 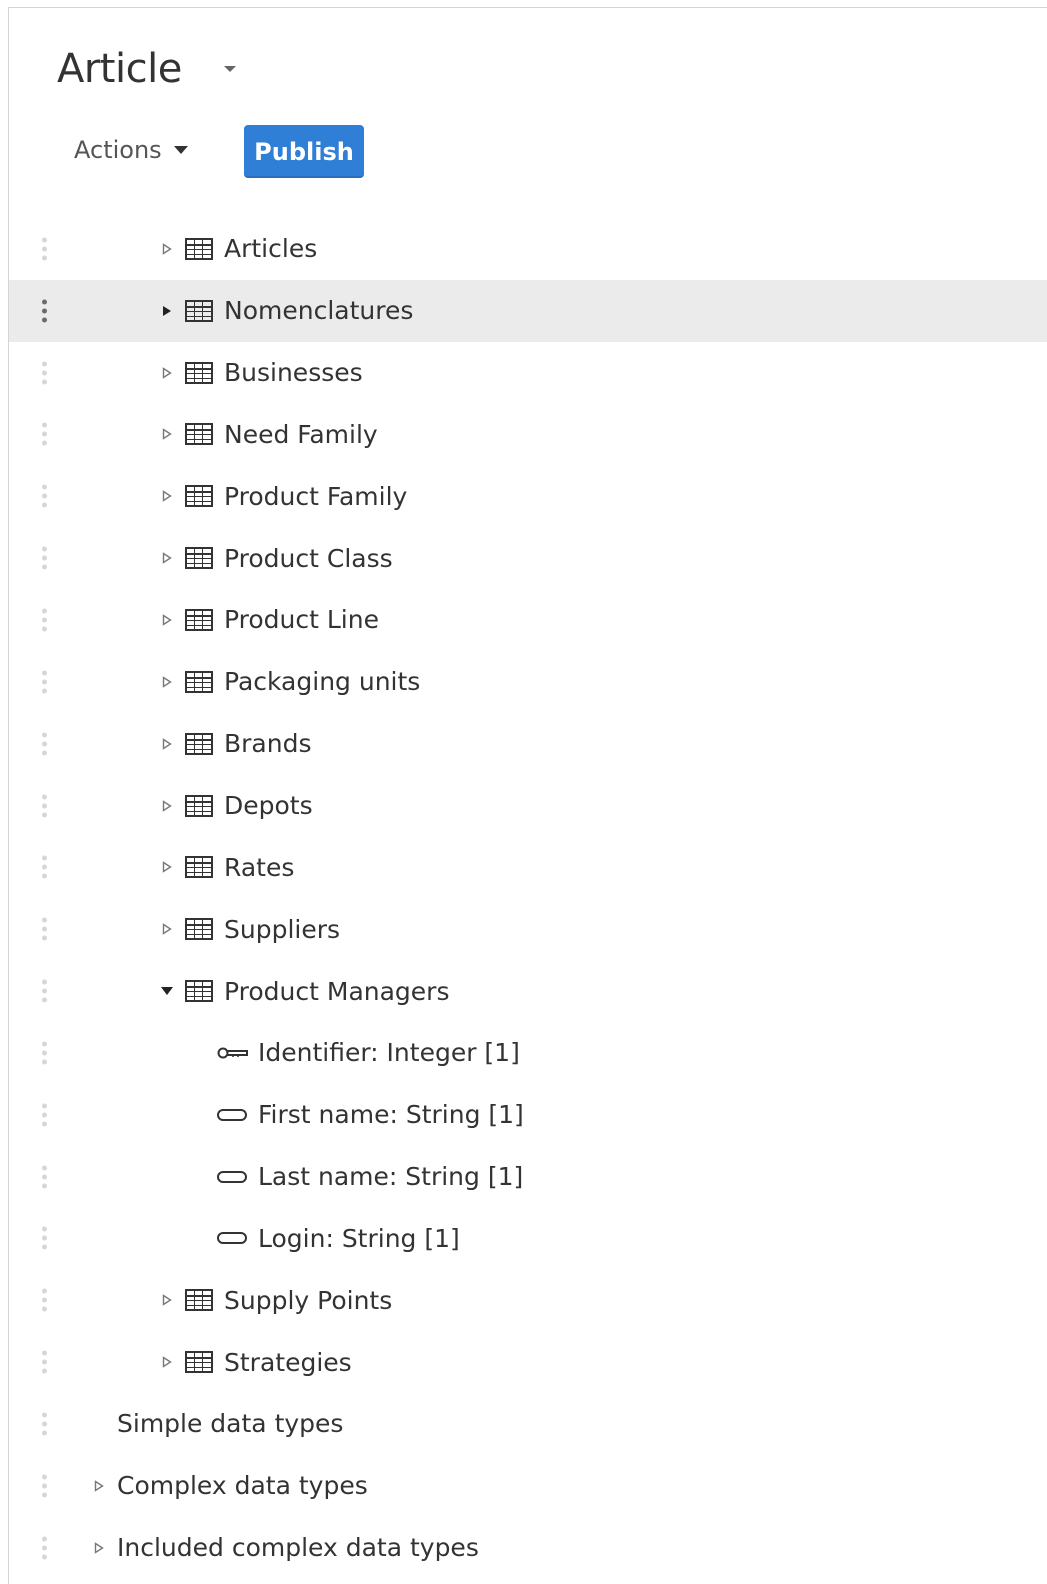 I want to click on tree-row-last-name-string-1: Last name: String [1], so click(x=528, y=1177).